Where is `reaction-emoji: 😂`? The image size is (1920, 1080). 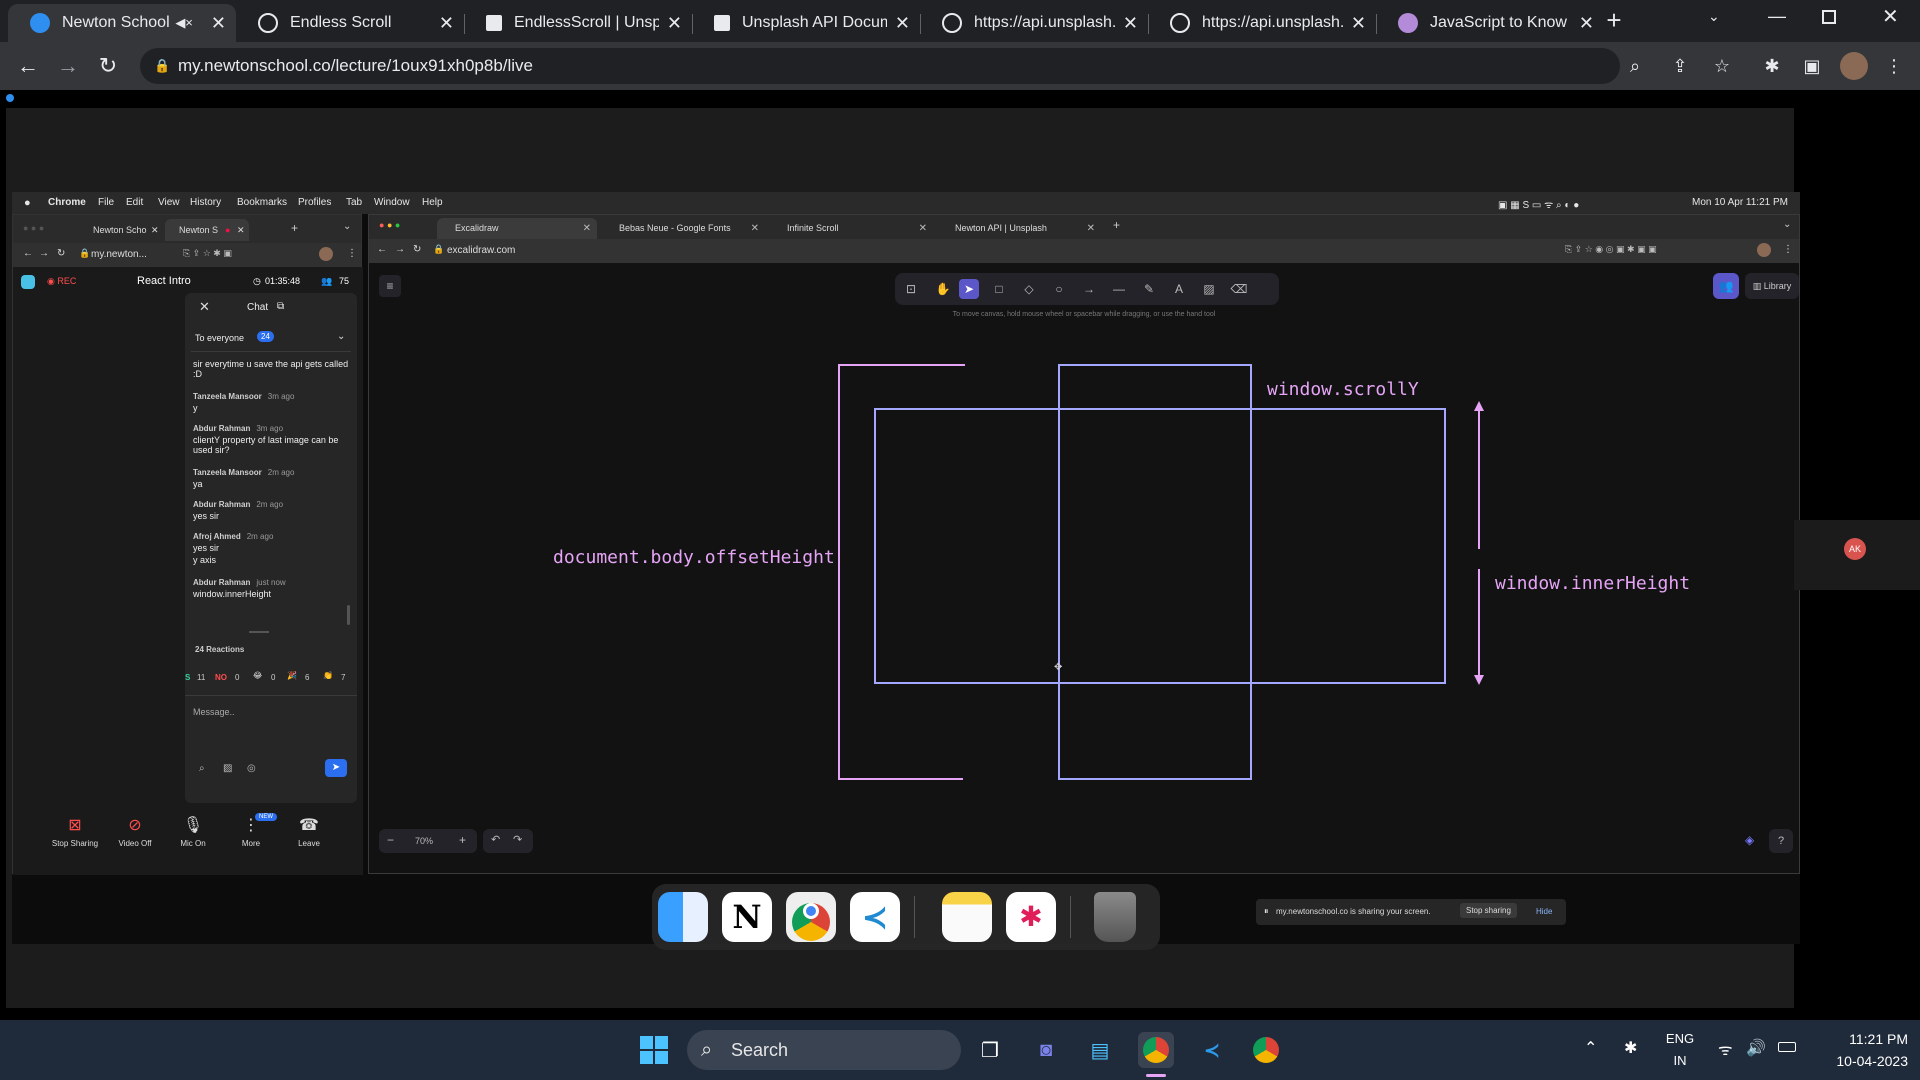
reaction-emoji: 😂 is located at coordinates (257, 675).